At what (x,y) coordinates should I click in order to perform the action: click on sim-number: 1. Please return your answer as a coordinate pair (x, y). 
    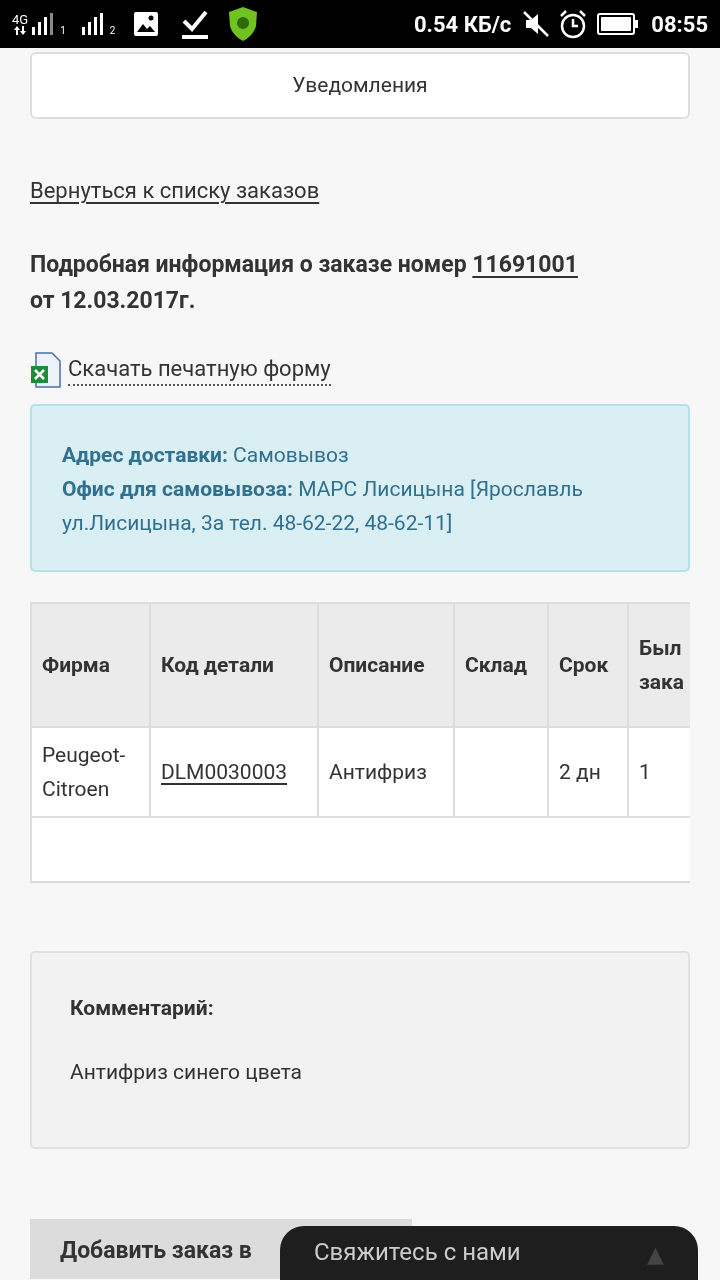
    Looking at the image, I should click on (63, 30).